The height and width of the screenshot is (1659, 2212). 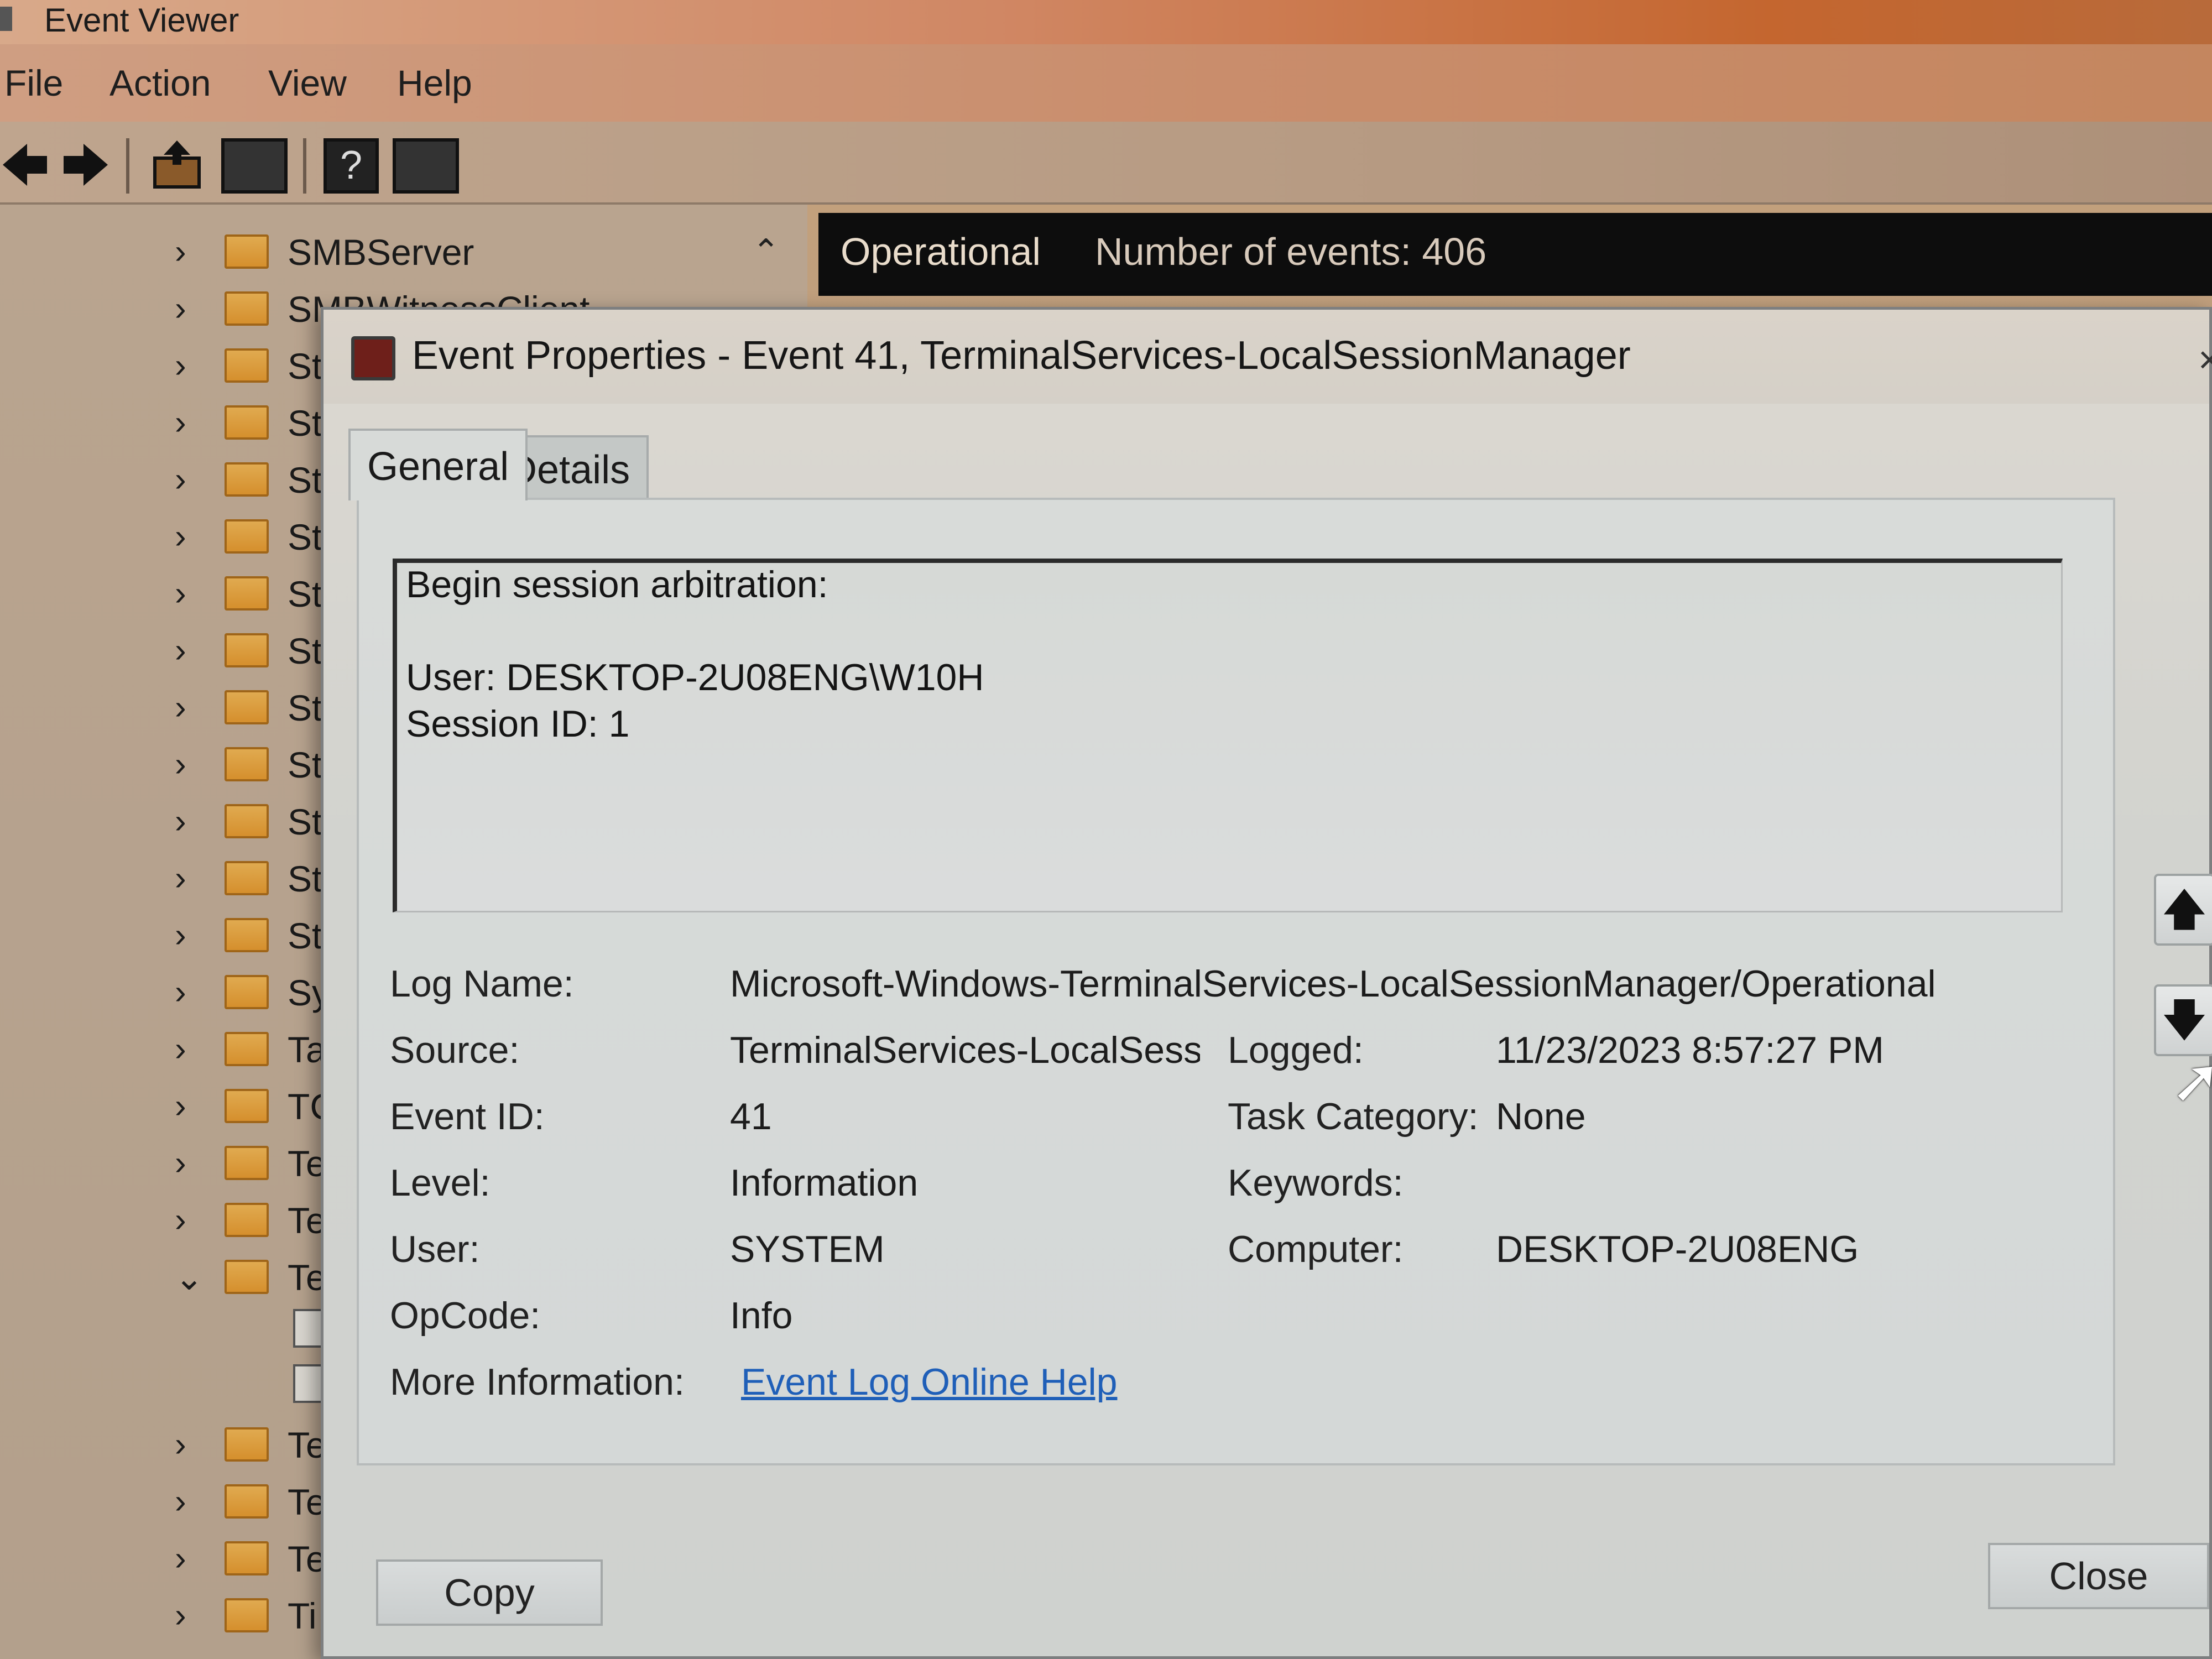 What do you see at coordinates (1316, 1183) in the screenshot?
I see `keywords-label: Keywords:` at bounding box center [1316, 1183].